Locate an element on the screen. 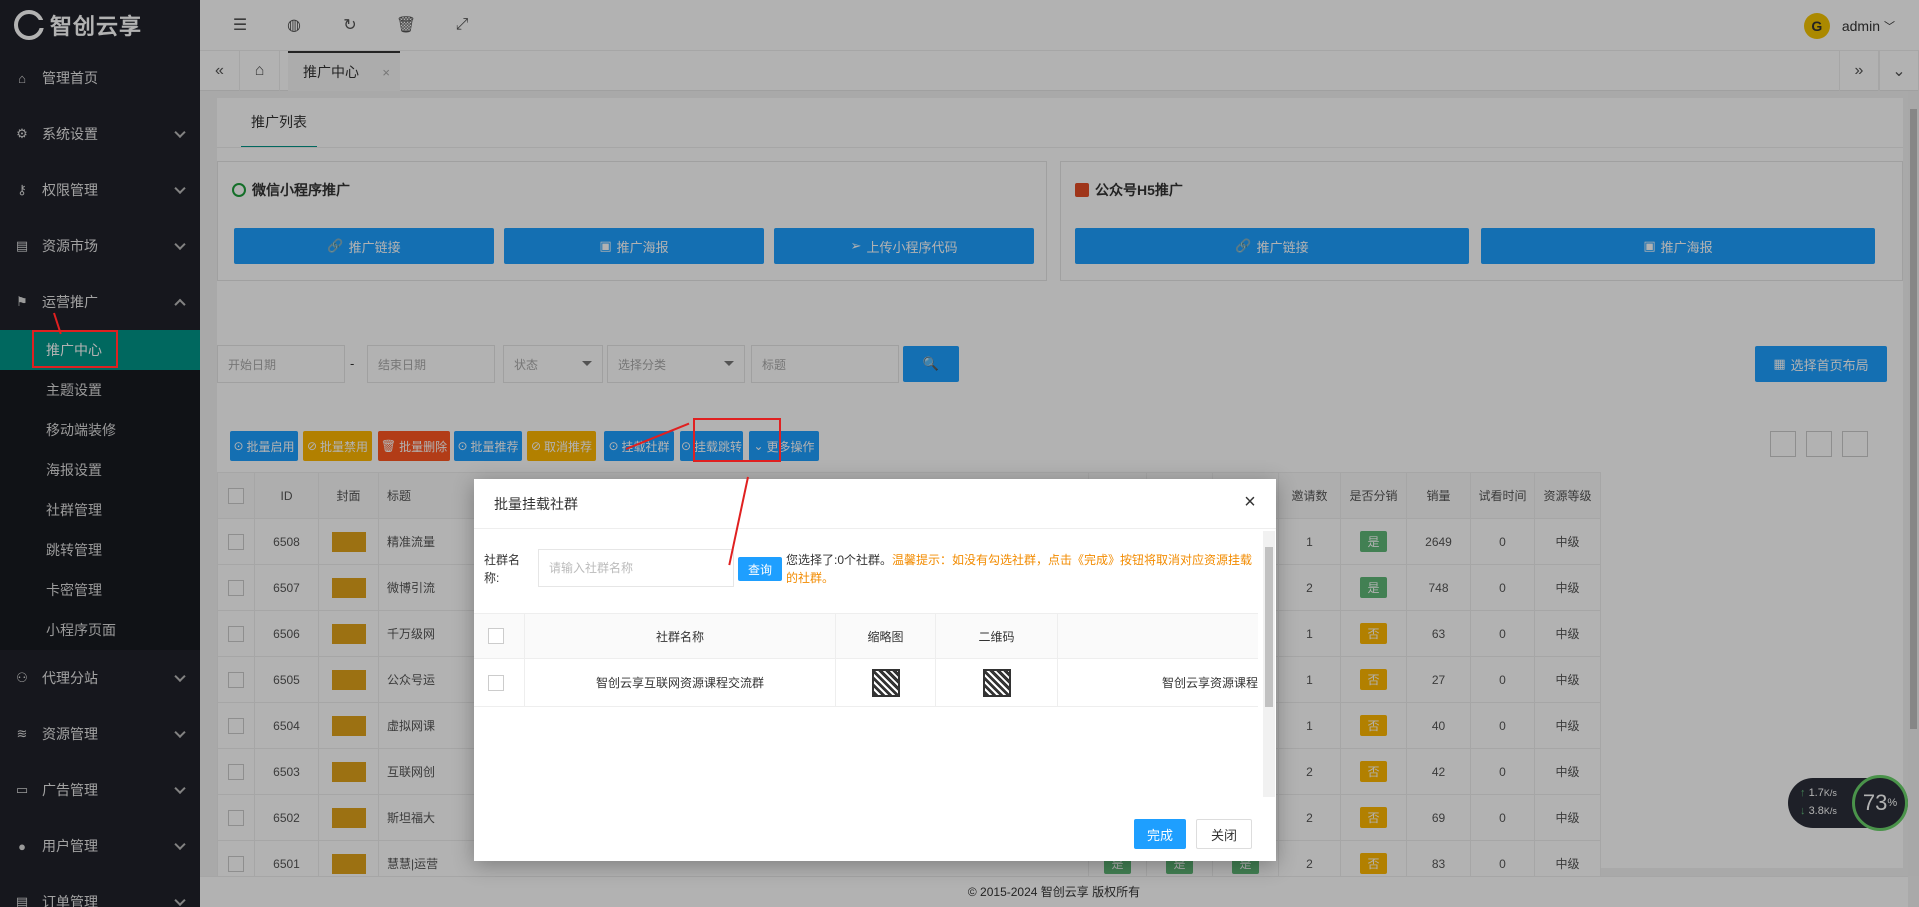 The width and height of the screenshot is (1919, 907). wechat-poster-button: ▣ 推广海报 is located at coordinates (634, 246).